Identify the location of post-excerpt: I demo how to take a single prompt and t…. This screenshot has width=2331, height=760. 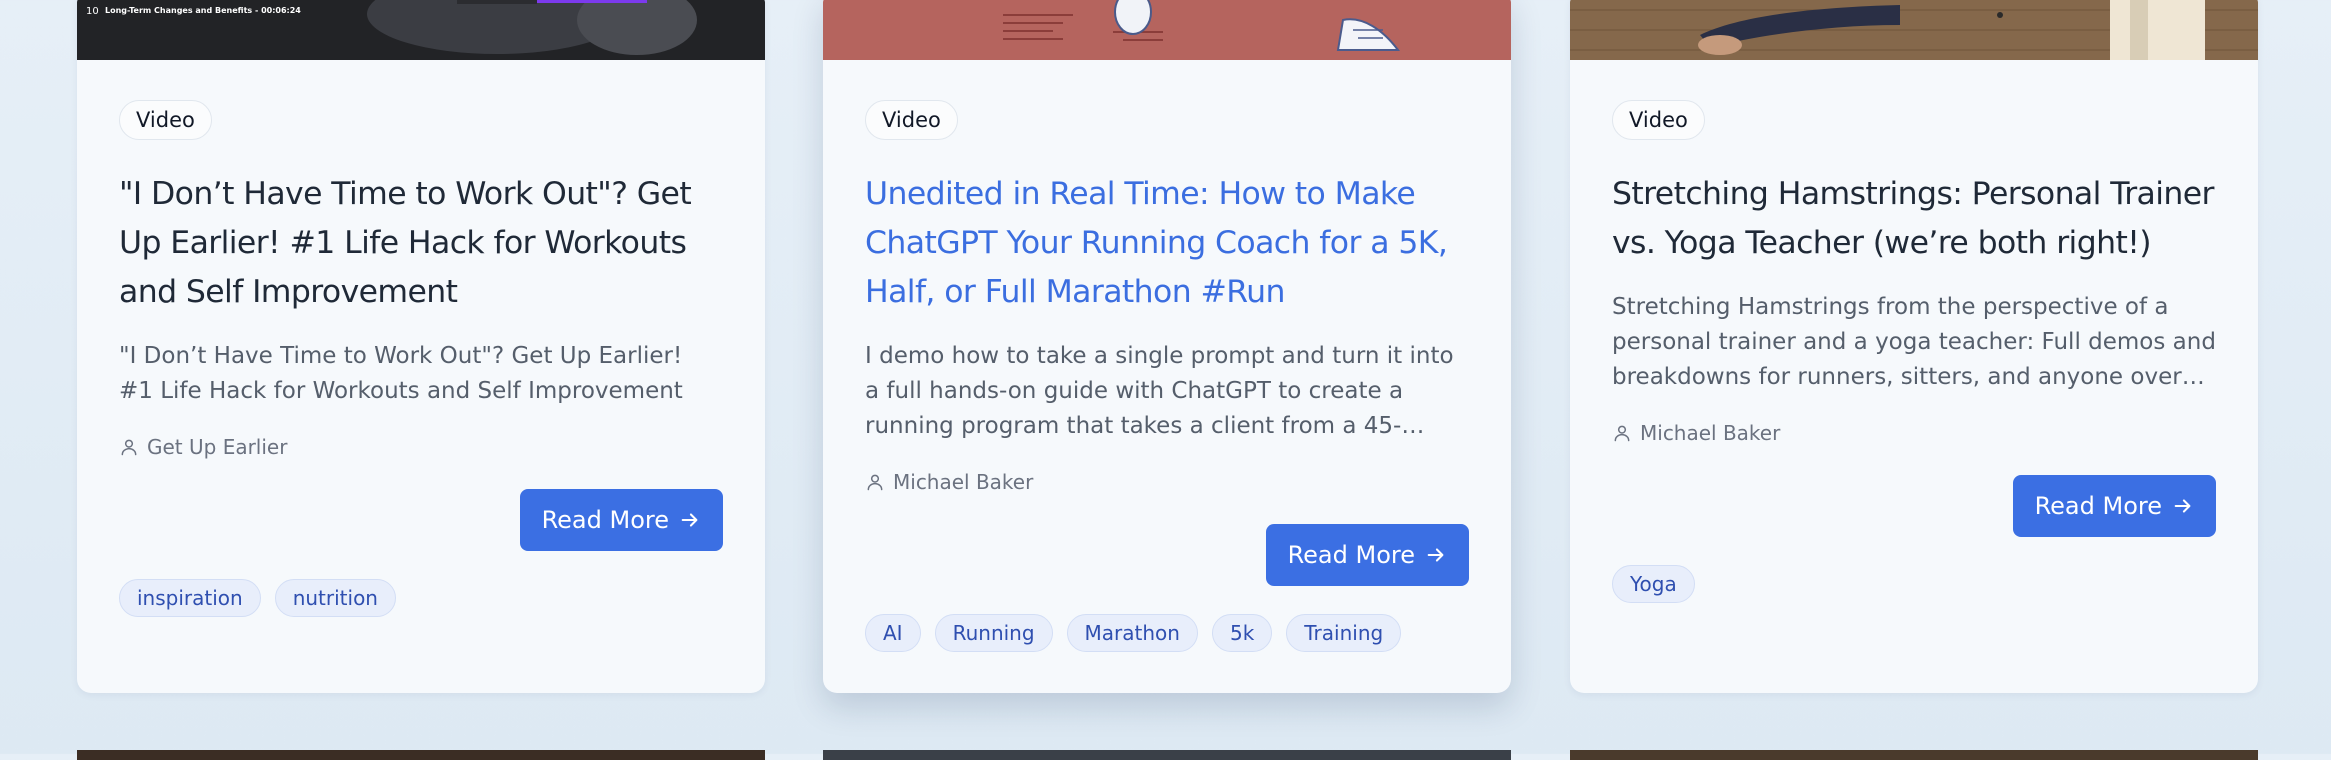
(1159, 391).